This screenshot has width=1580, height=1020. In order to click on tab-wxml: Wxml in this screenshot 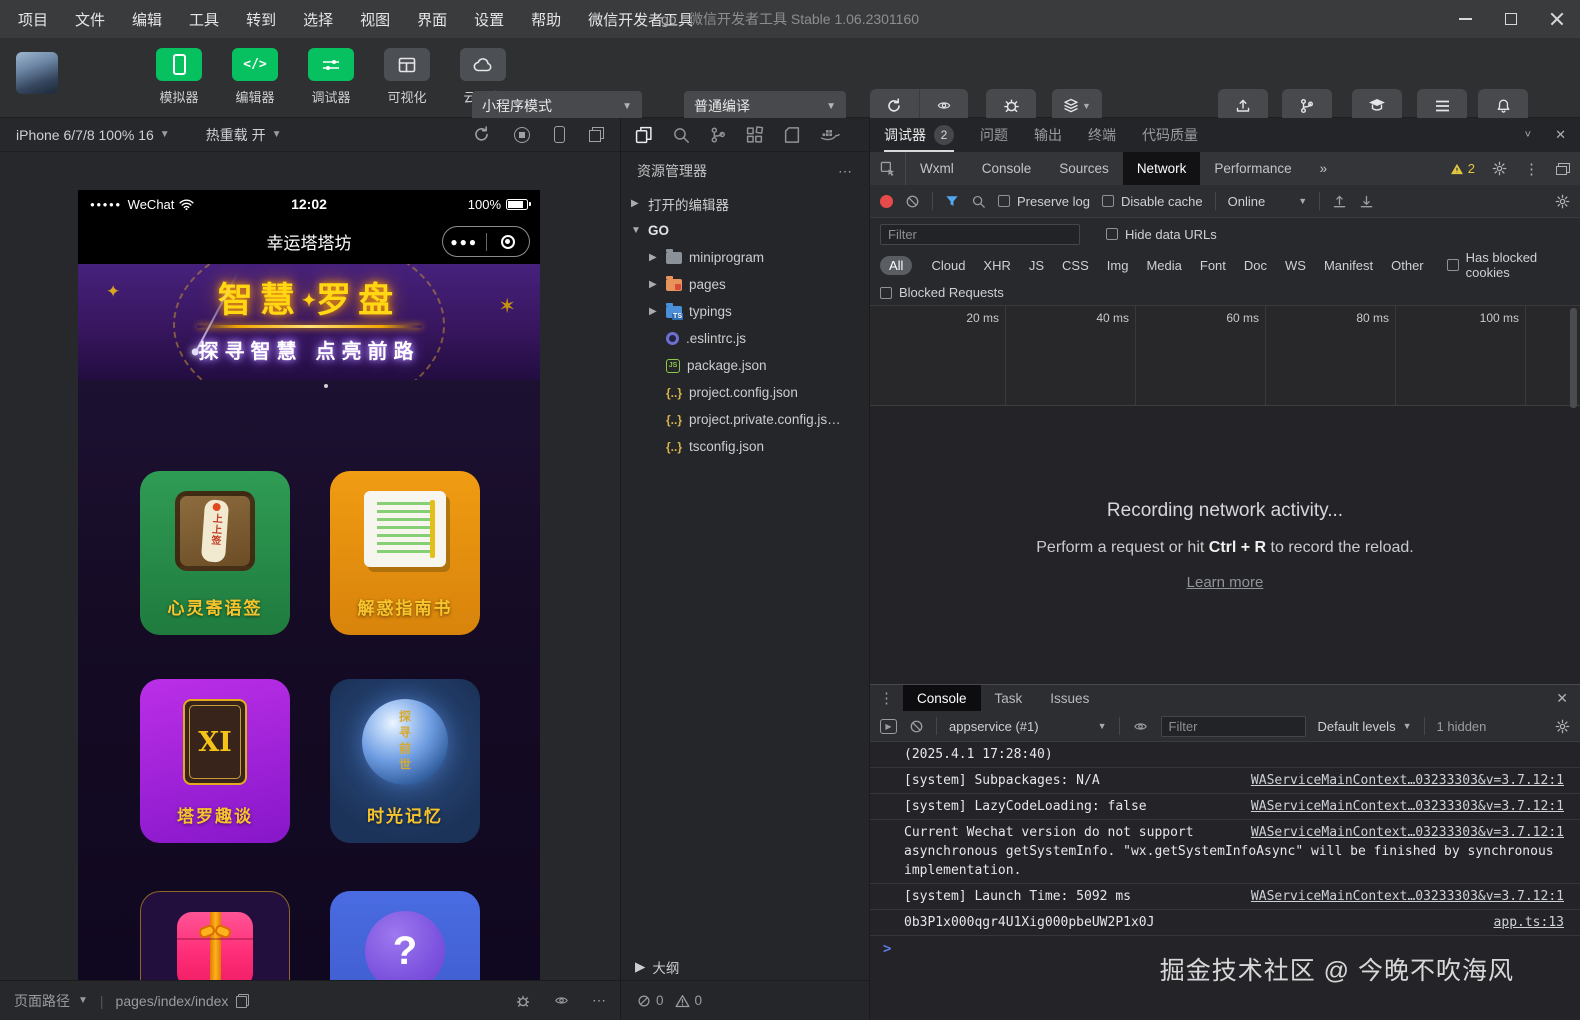, I will do `click(937, 168)`.